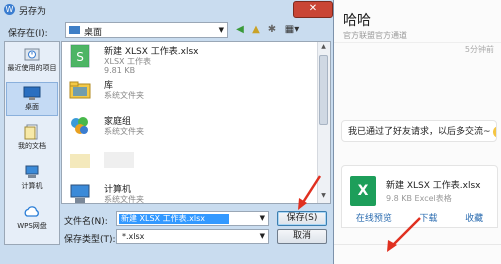  I want to click on place-desktop: 桌面, so click(32, 99).